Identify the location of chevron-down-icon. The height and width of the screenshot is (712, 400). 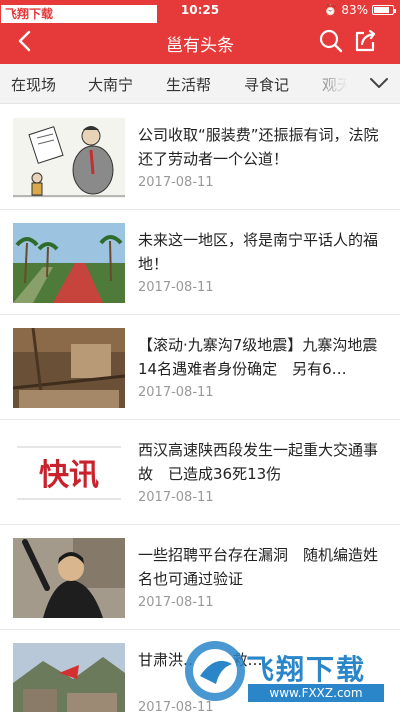
(379, 83).